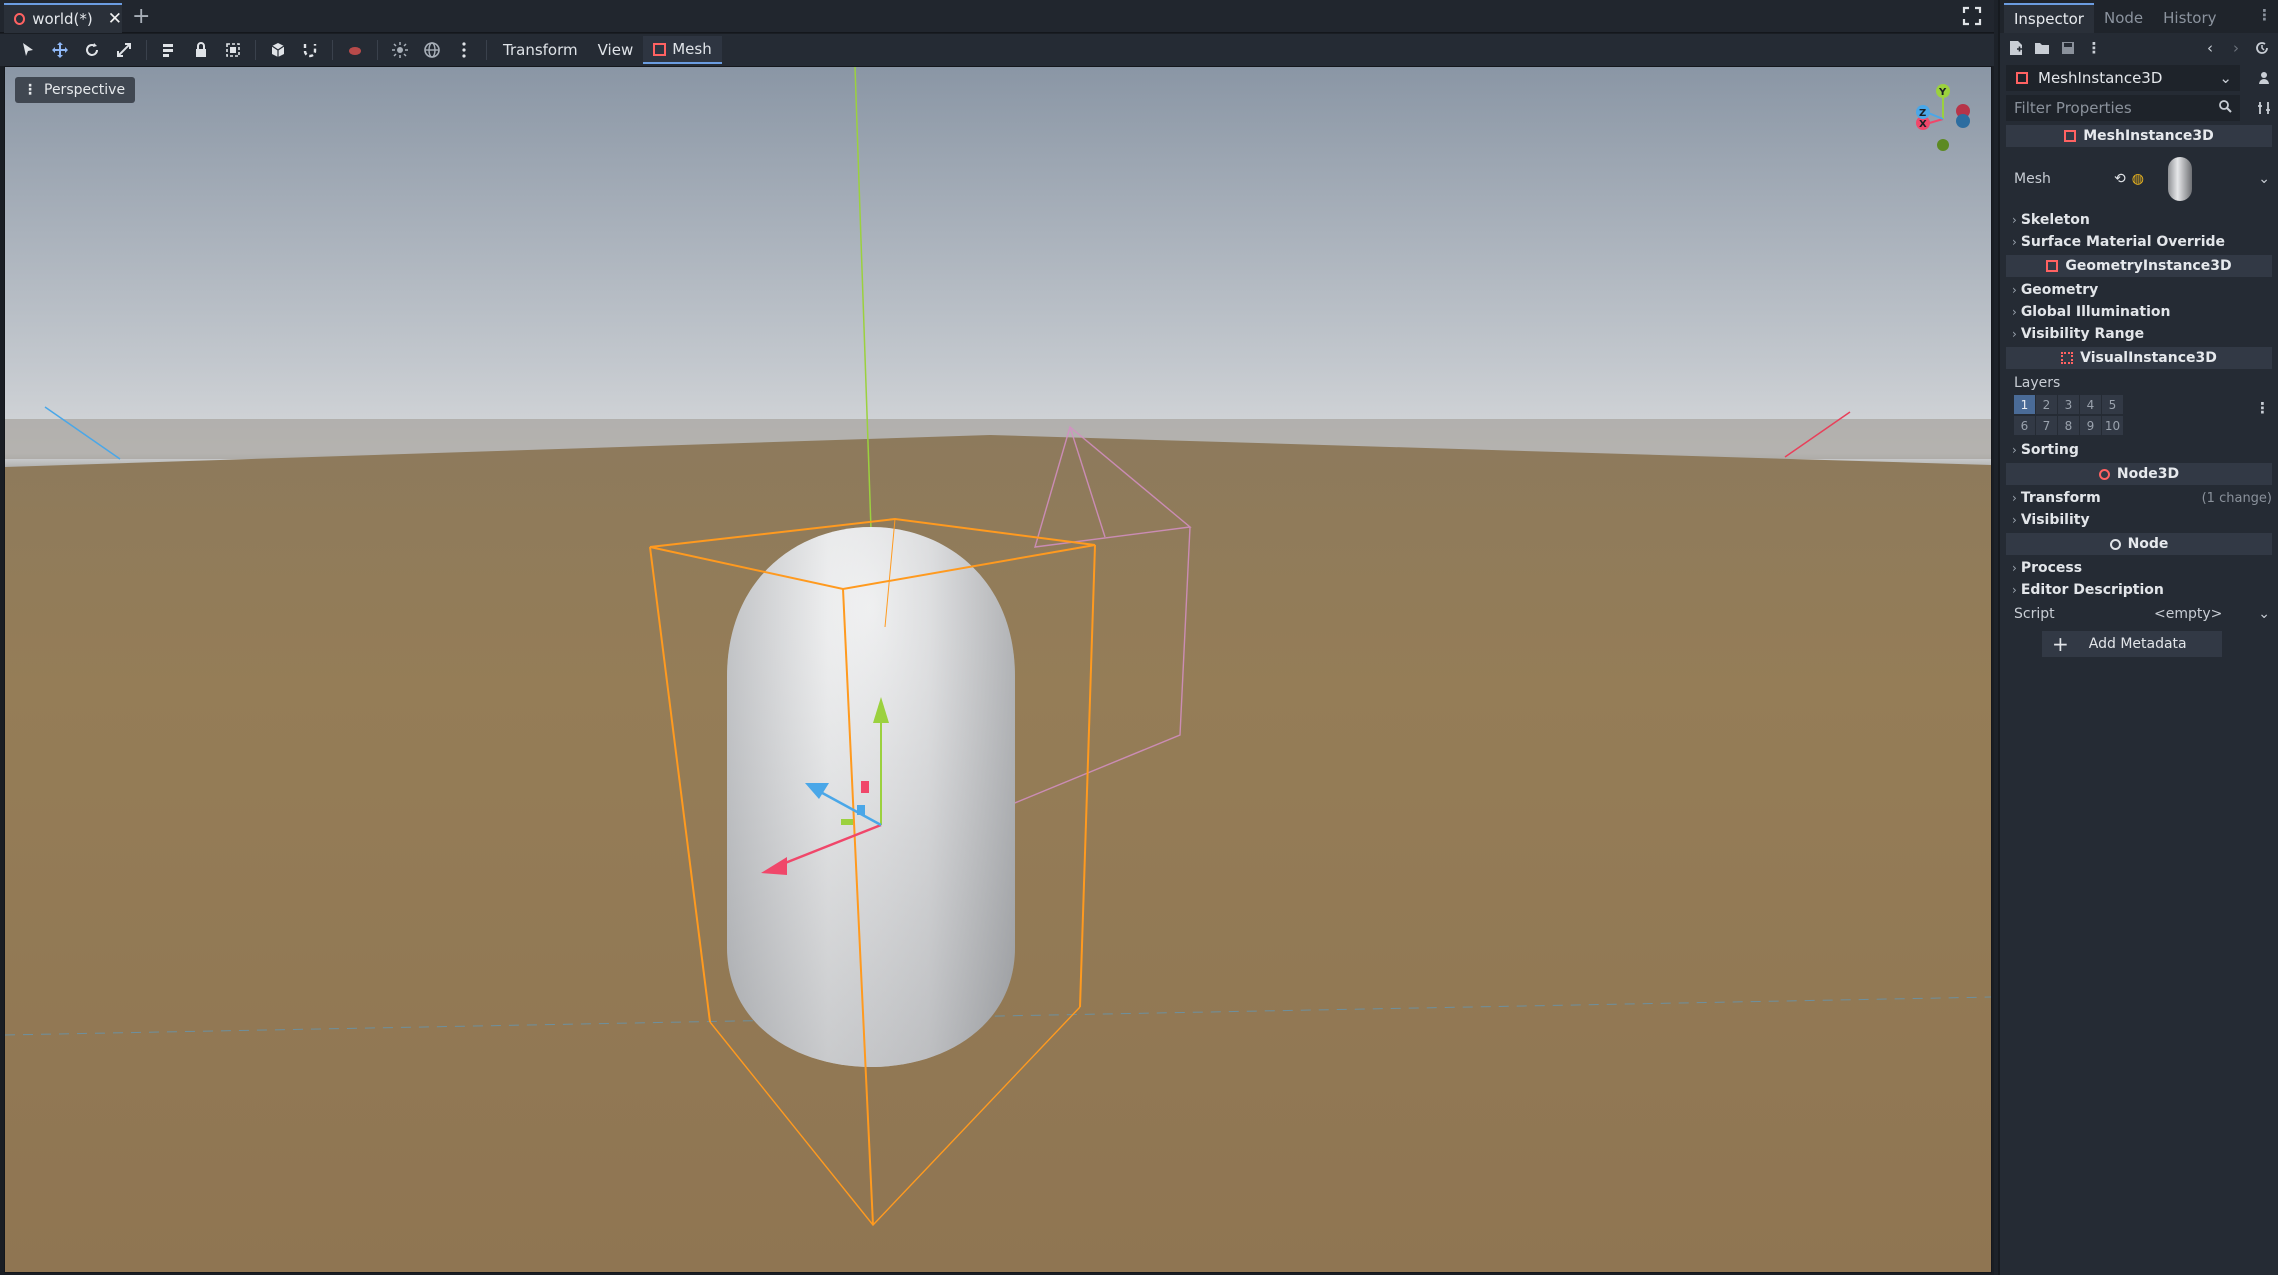 The image size is (2278, 1275). I want to click on layers-grid: 1 2 3 4 5 6 7 8 9 10 ⋮, so click(2146, 417).